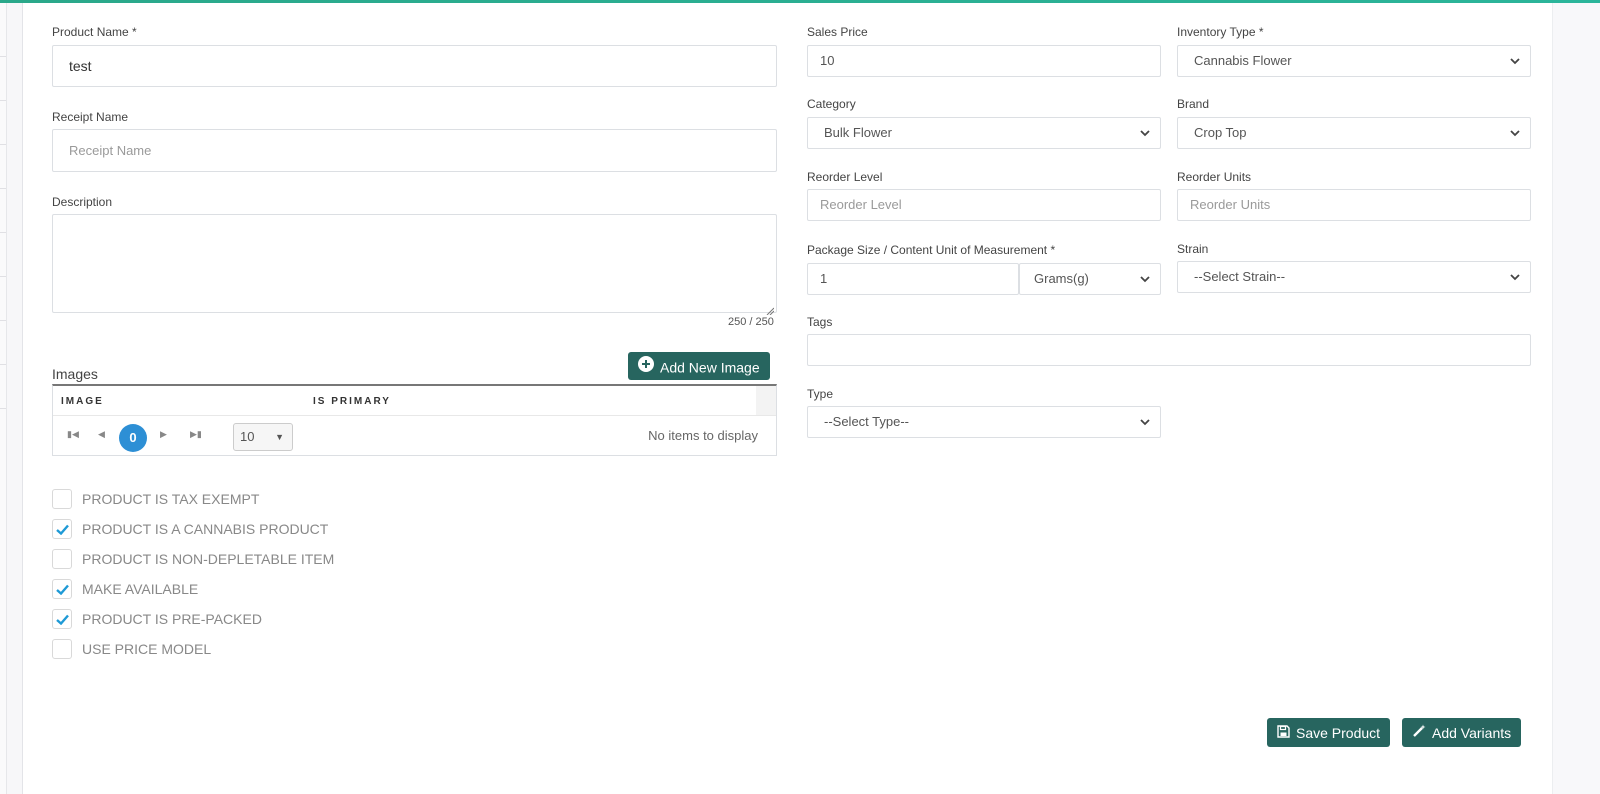 This screenshot has width=1600, height=794. I want to click on product-name-input: test, so click(414, 66).